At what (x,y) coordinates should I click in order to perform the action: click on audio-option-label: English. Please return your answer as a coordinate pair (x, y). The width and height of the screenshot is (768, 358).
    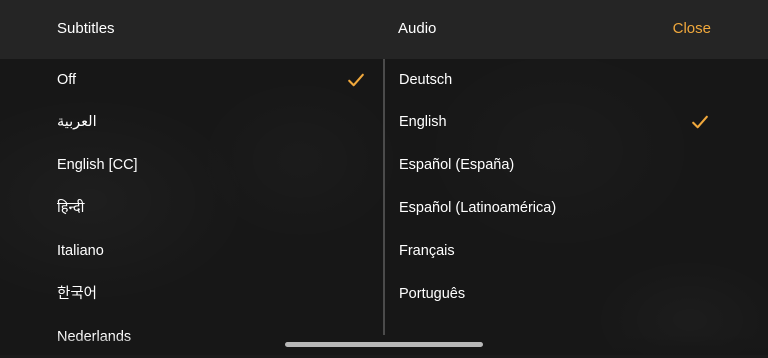
    Looking at the image, I should click on (423, 122).